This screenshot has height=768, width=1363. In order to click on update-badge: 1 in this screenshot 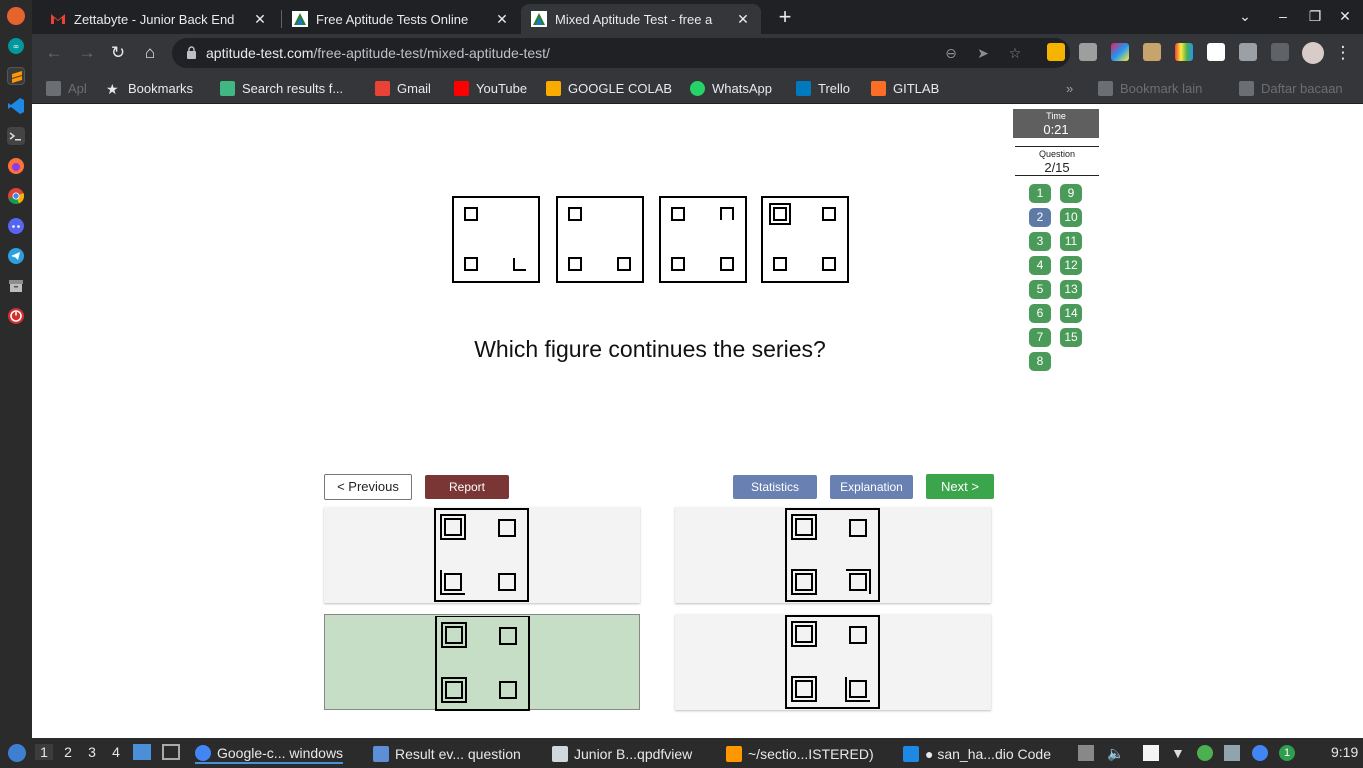, I will do `click(1287, 753)`.